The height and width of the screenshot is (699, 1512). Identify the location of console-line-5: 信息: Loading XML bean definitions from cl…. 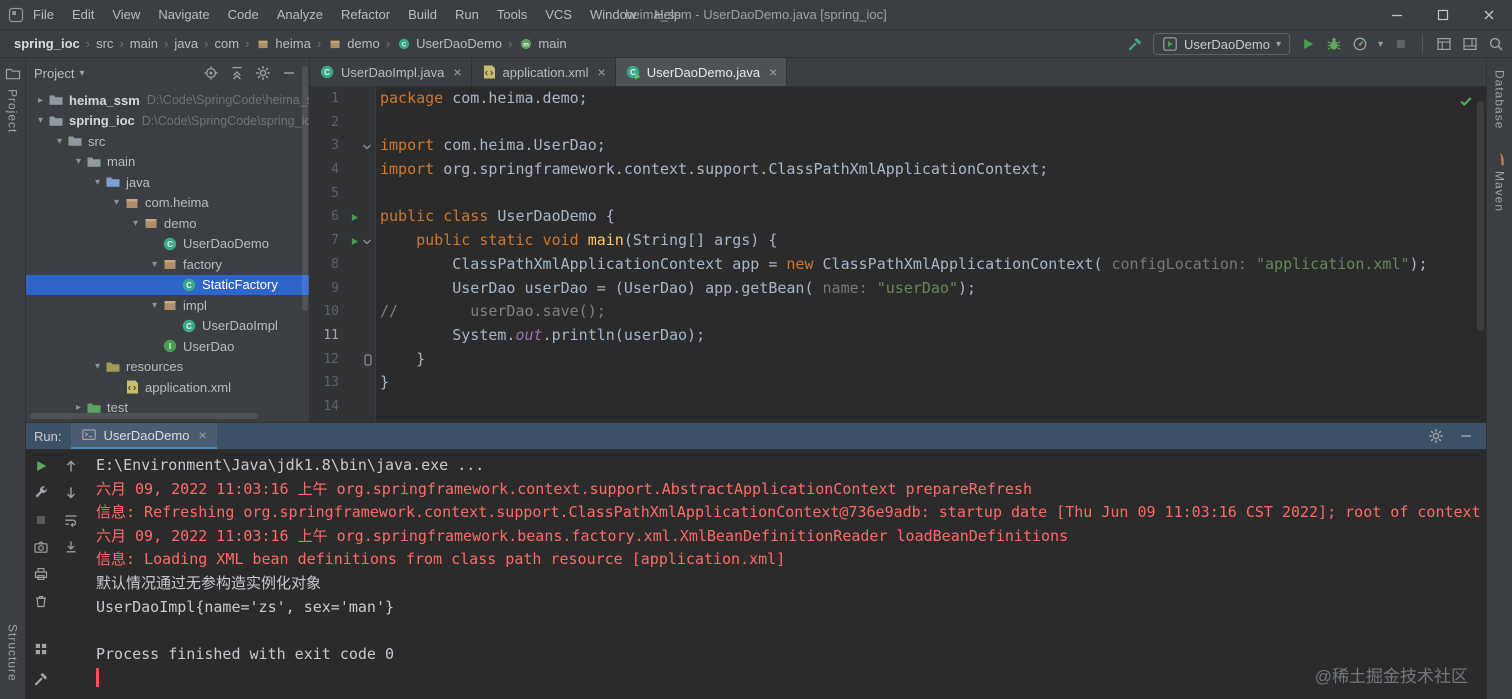
(791, 560).